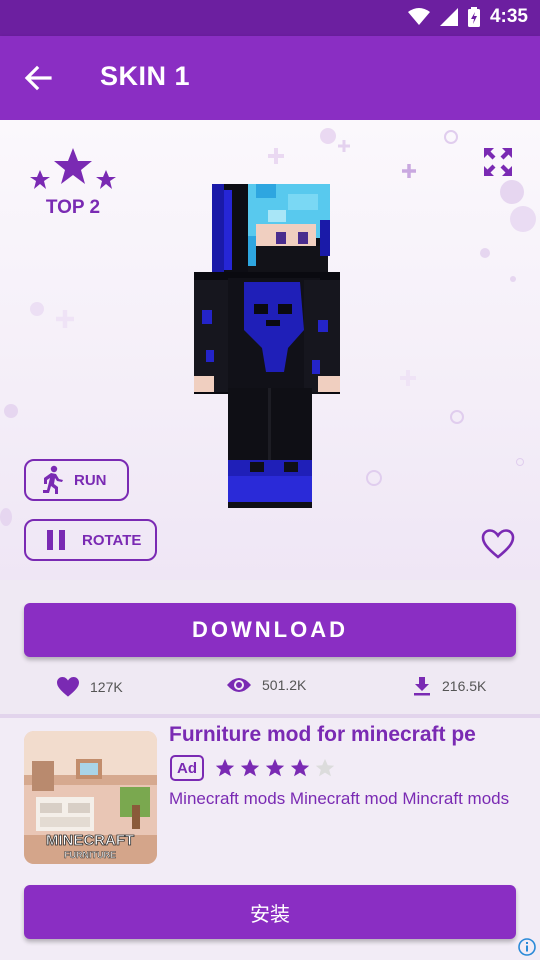 The height and width of the screenshot is (960, 540). I want to click on info-icon, so click(527, 947).